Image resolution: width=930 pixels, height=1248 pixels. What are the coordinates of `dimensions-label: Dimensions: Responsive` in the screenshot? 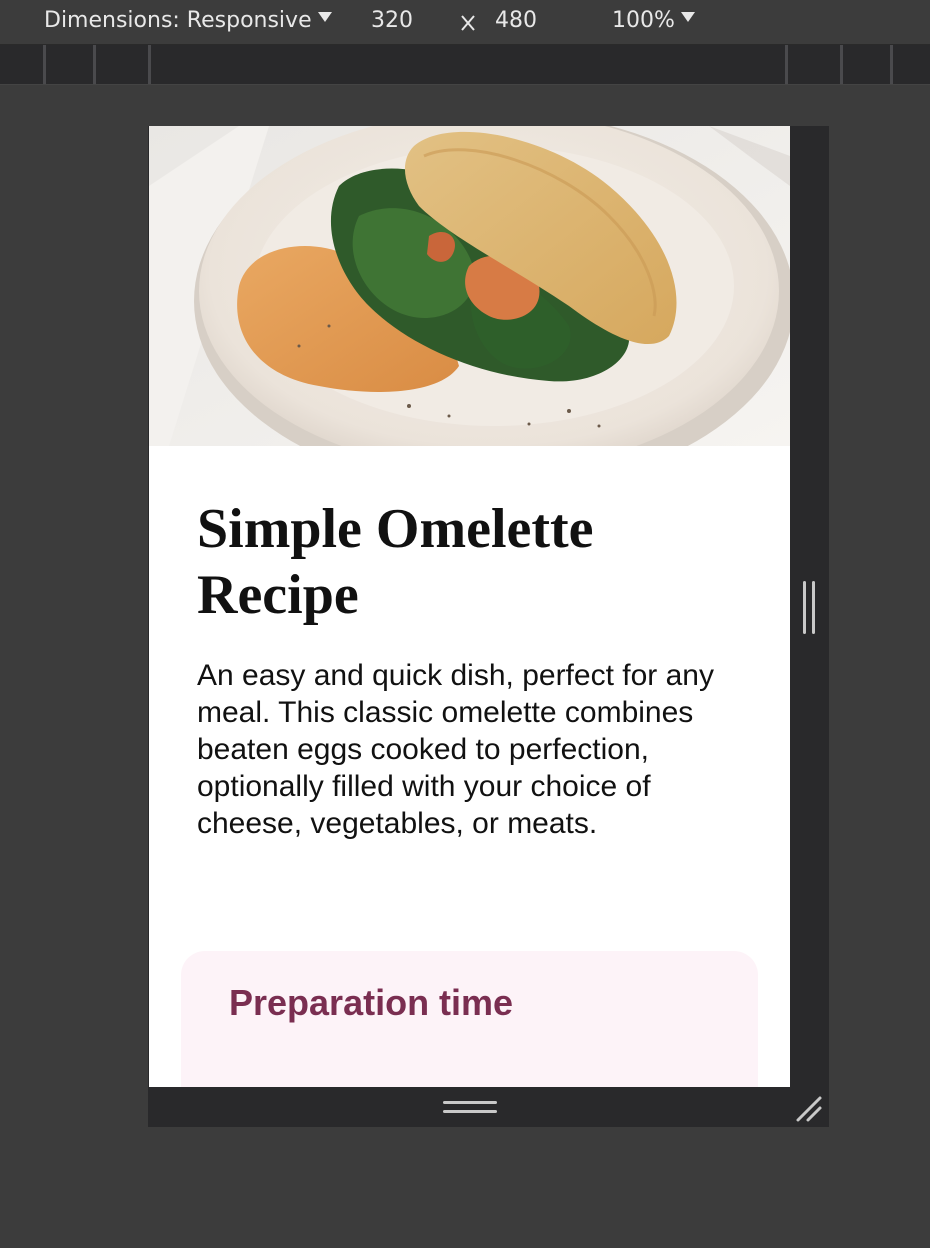 It's located at (178, 20).